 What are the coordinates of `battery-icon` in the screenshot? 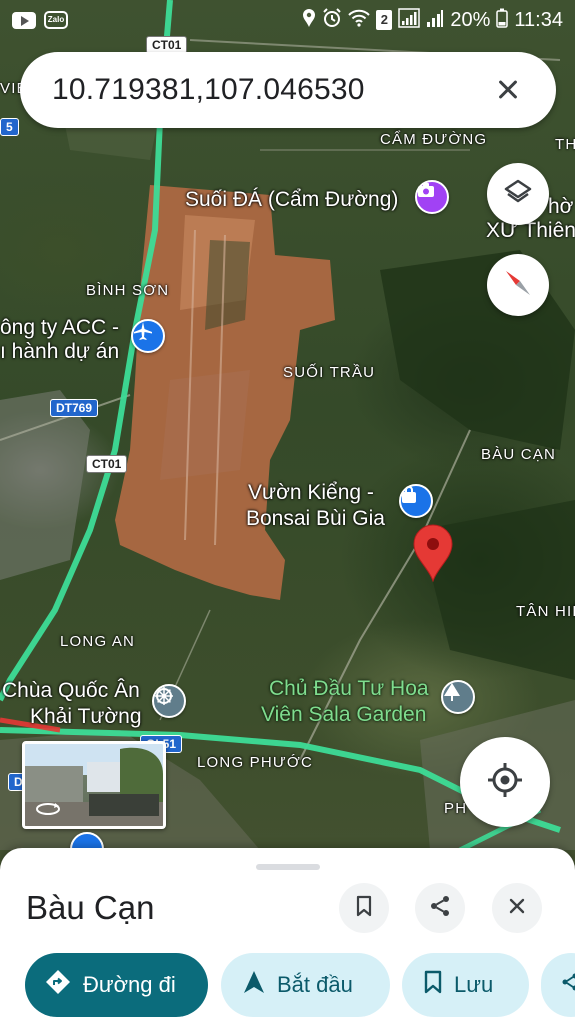 It's located at (502, 20).